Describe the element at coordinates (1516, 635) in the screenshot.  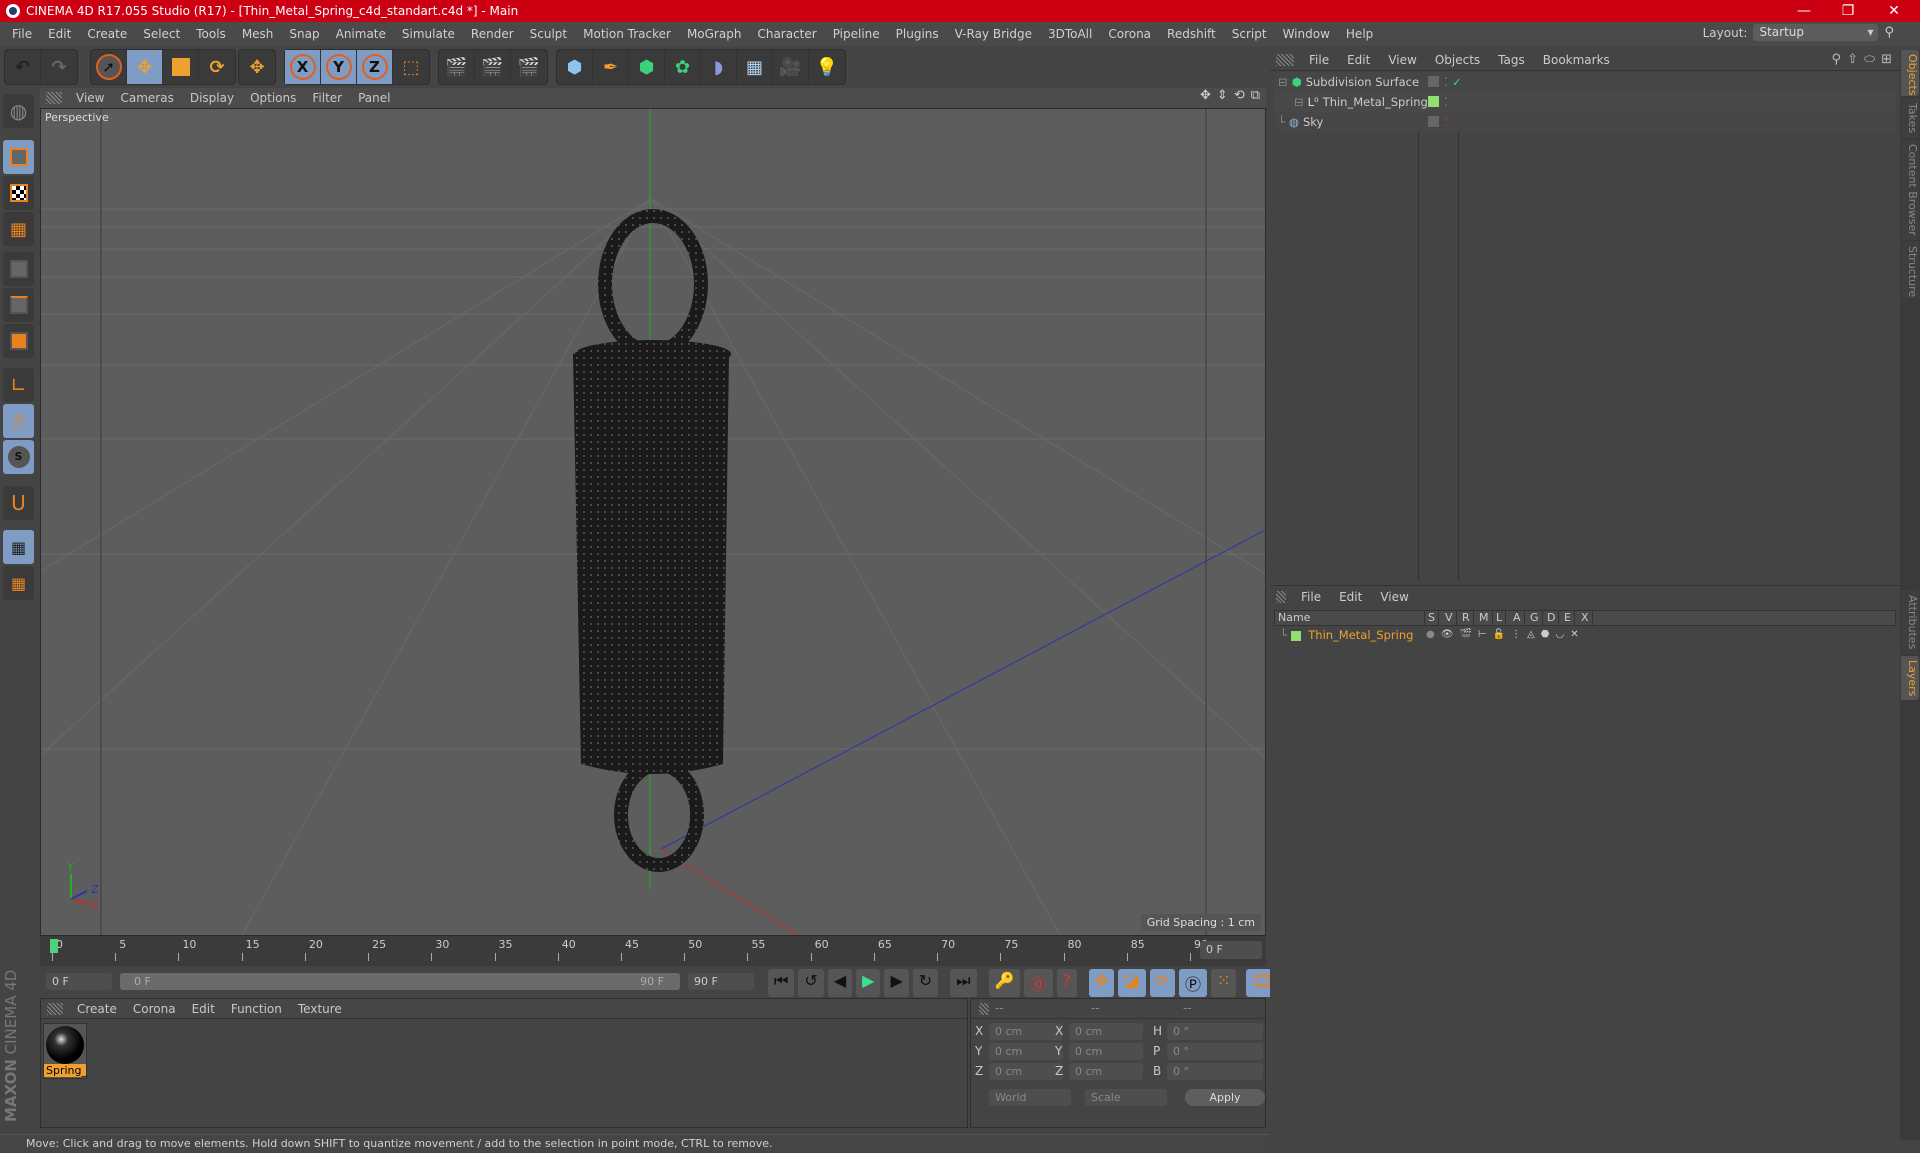
I see `animation-flag-icon: ⋮` at that location.